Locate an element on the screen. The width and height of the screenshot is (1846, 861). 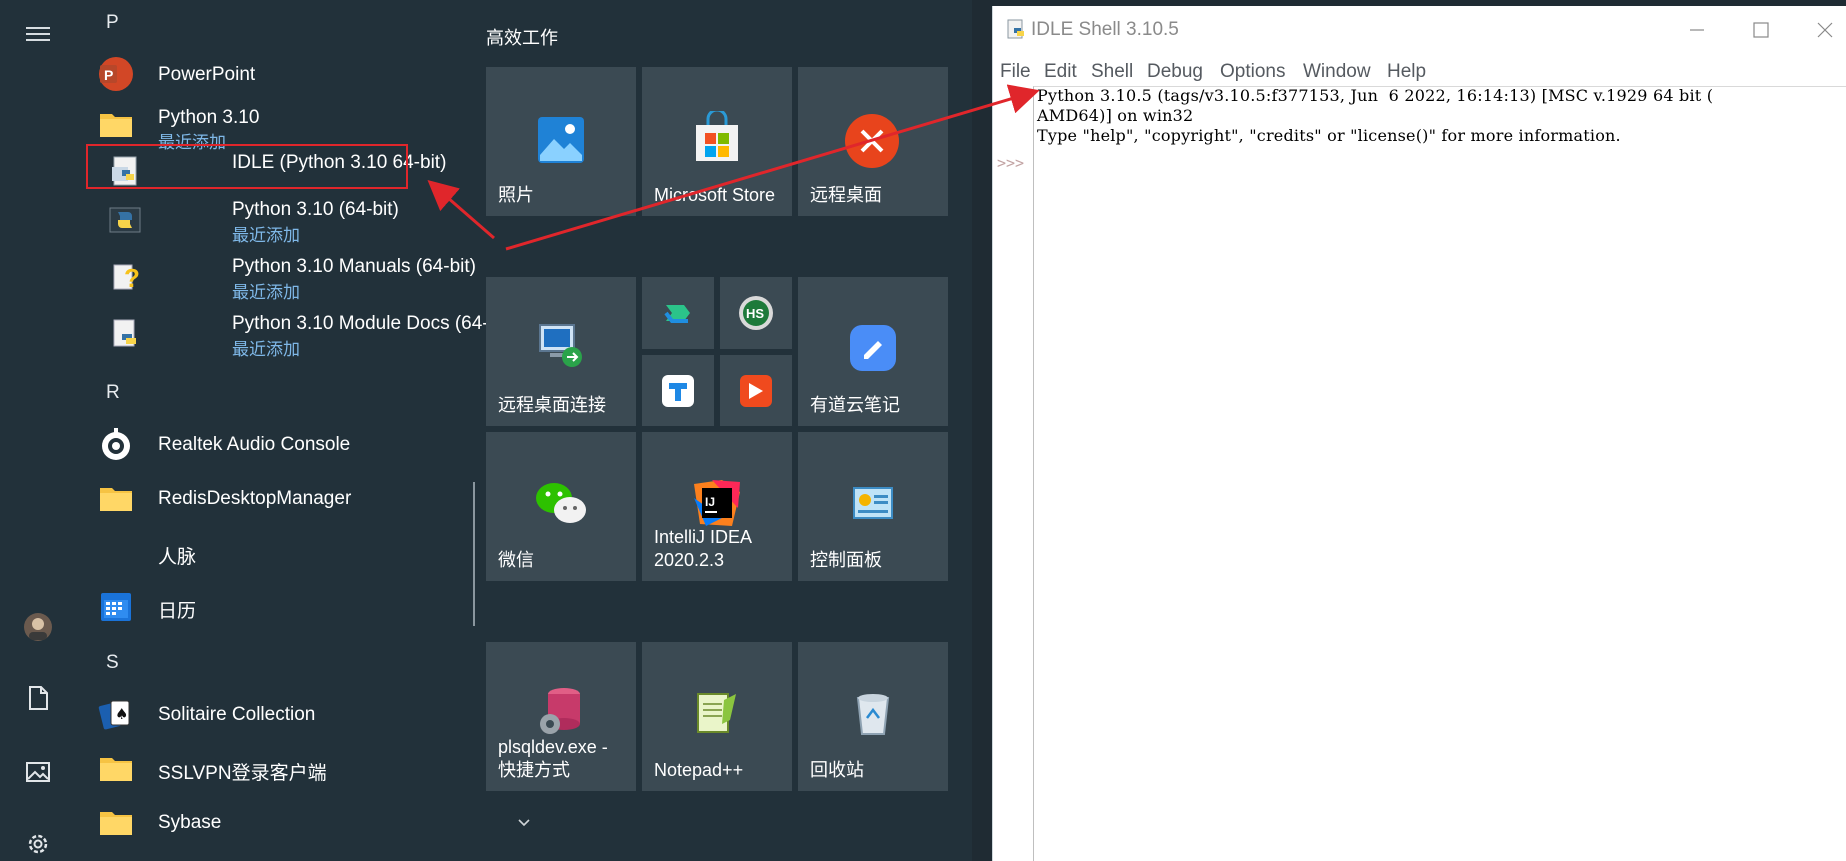
hs-logo-icon: HS is located at coordinates (756, 313).